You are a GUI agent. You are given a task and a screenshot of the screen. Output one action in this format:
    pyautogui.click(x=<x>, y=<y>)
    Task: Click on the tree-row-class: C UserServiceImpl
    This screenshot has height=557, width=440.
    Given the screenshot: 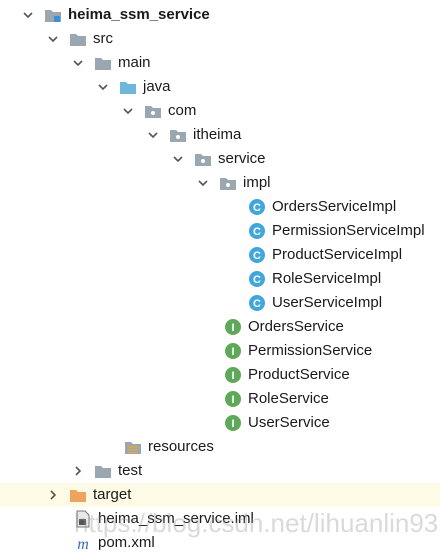 What is the action you would take?
    pyautogui.click(x=220, y=303)
    